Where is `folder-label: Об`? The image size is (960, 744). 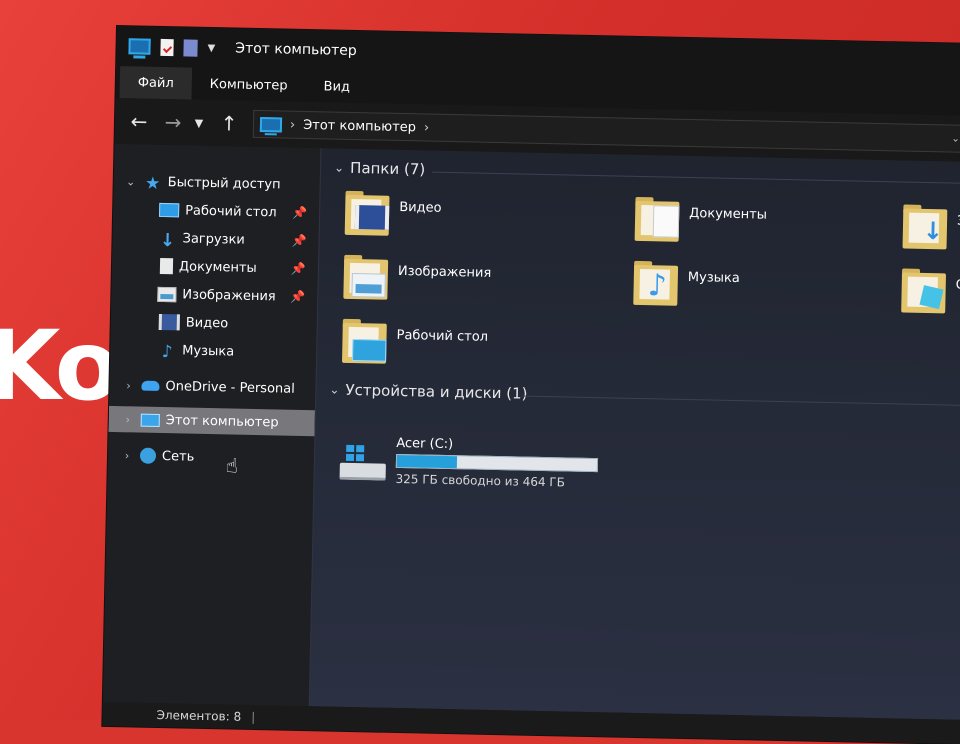 folder-label: Об is located at coordinates (957, 285).